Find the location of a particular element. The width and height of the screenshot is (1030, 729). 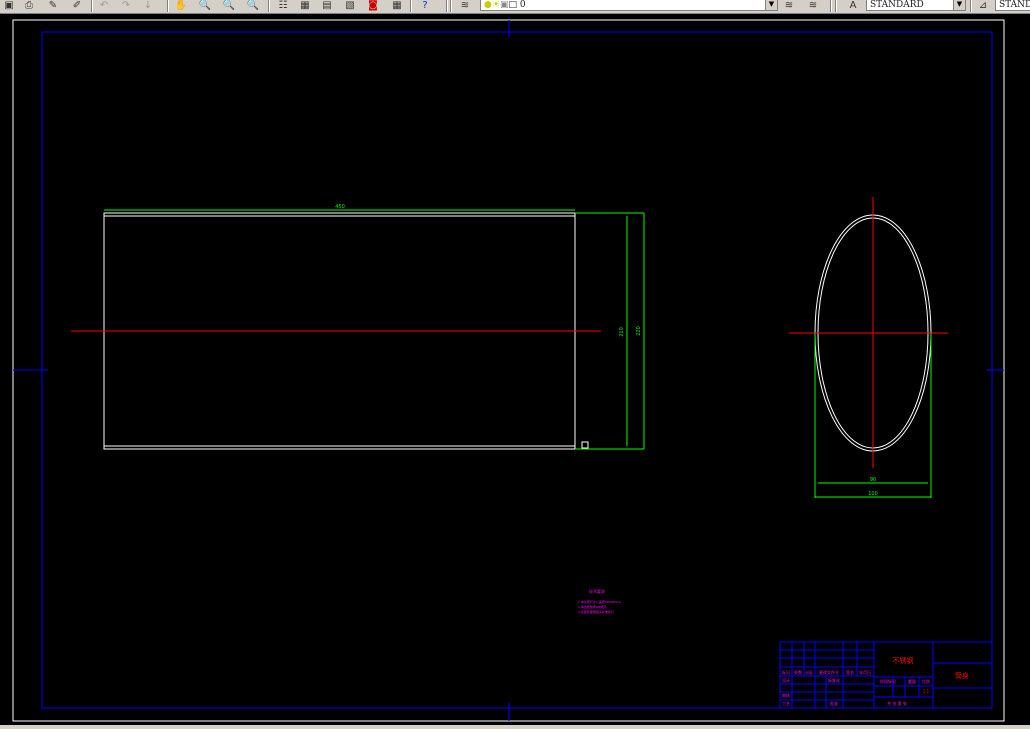

match-properties-icon: ✐ is located at coordinates (77, 6).